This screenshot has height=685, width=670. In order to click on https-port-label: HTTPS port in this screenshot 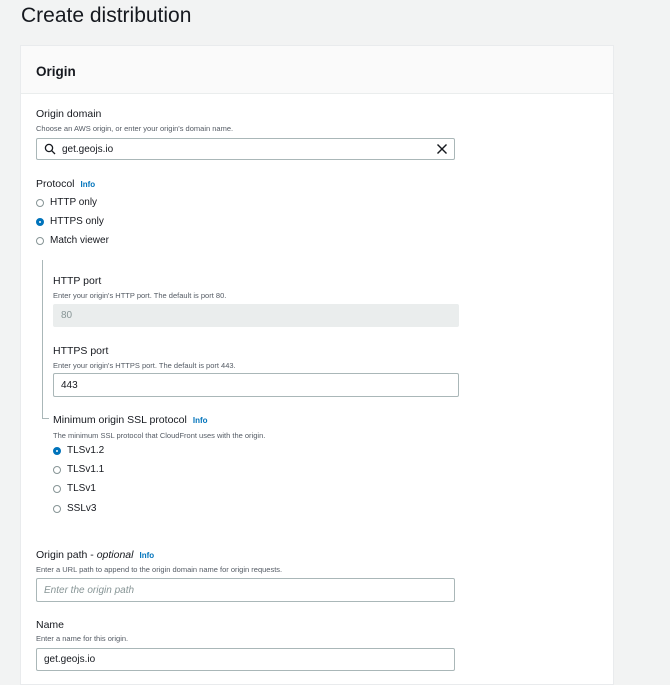, I will do `click(81, 351)`.